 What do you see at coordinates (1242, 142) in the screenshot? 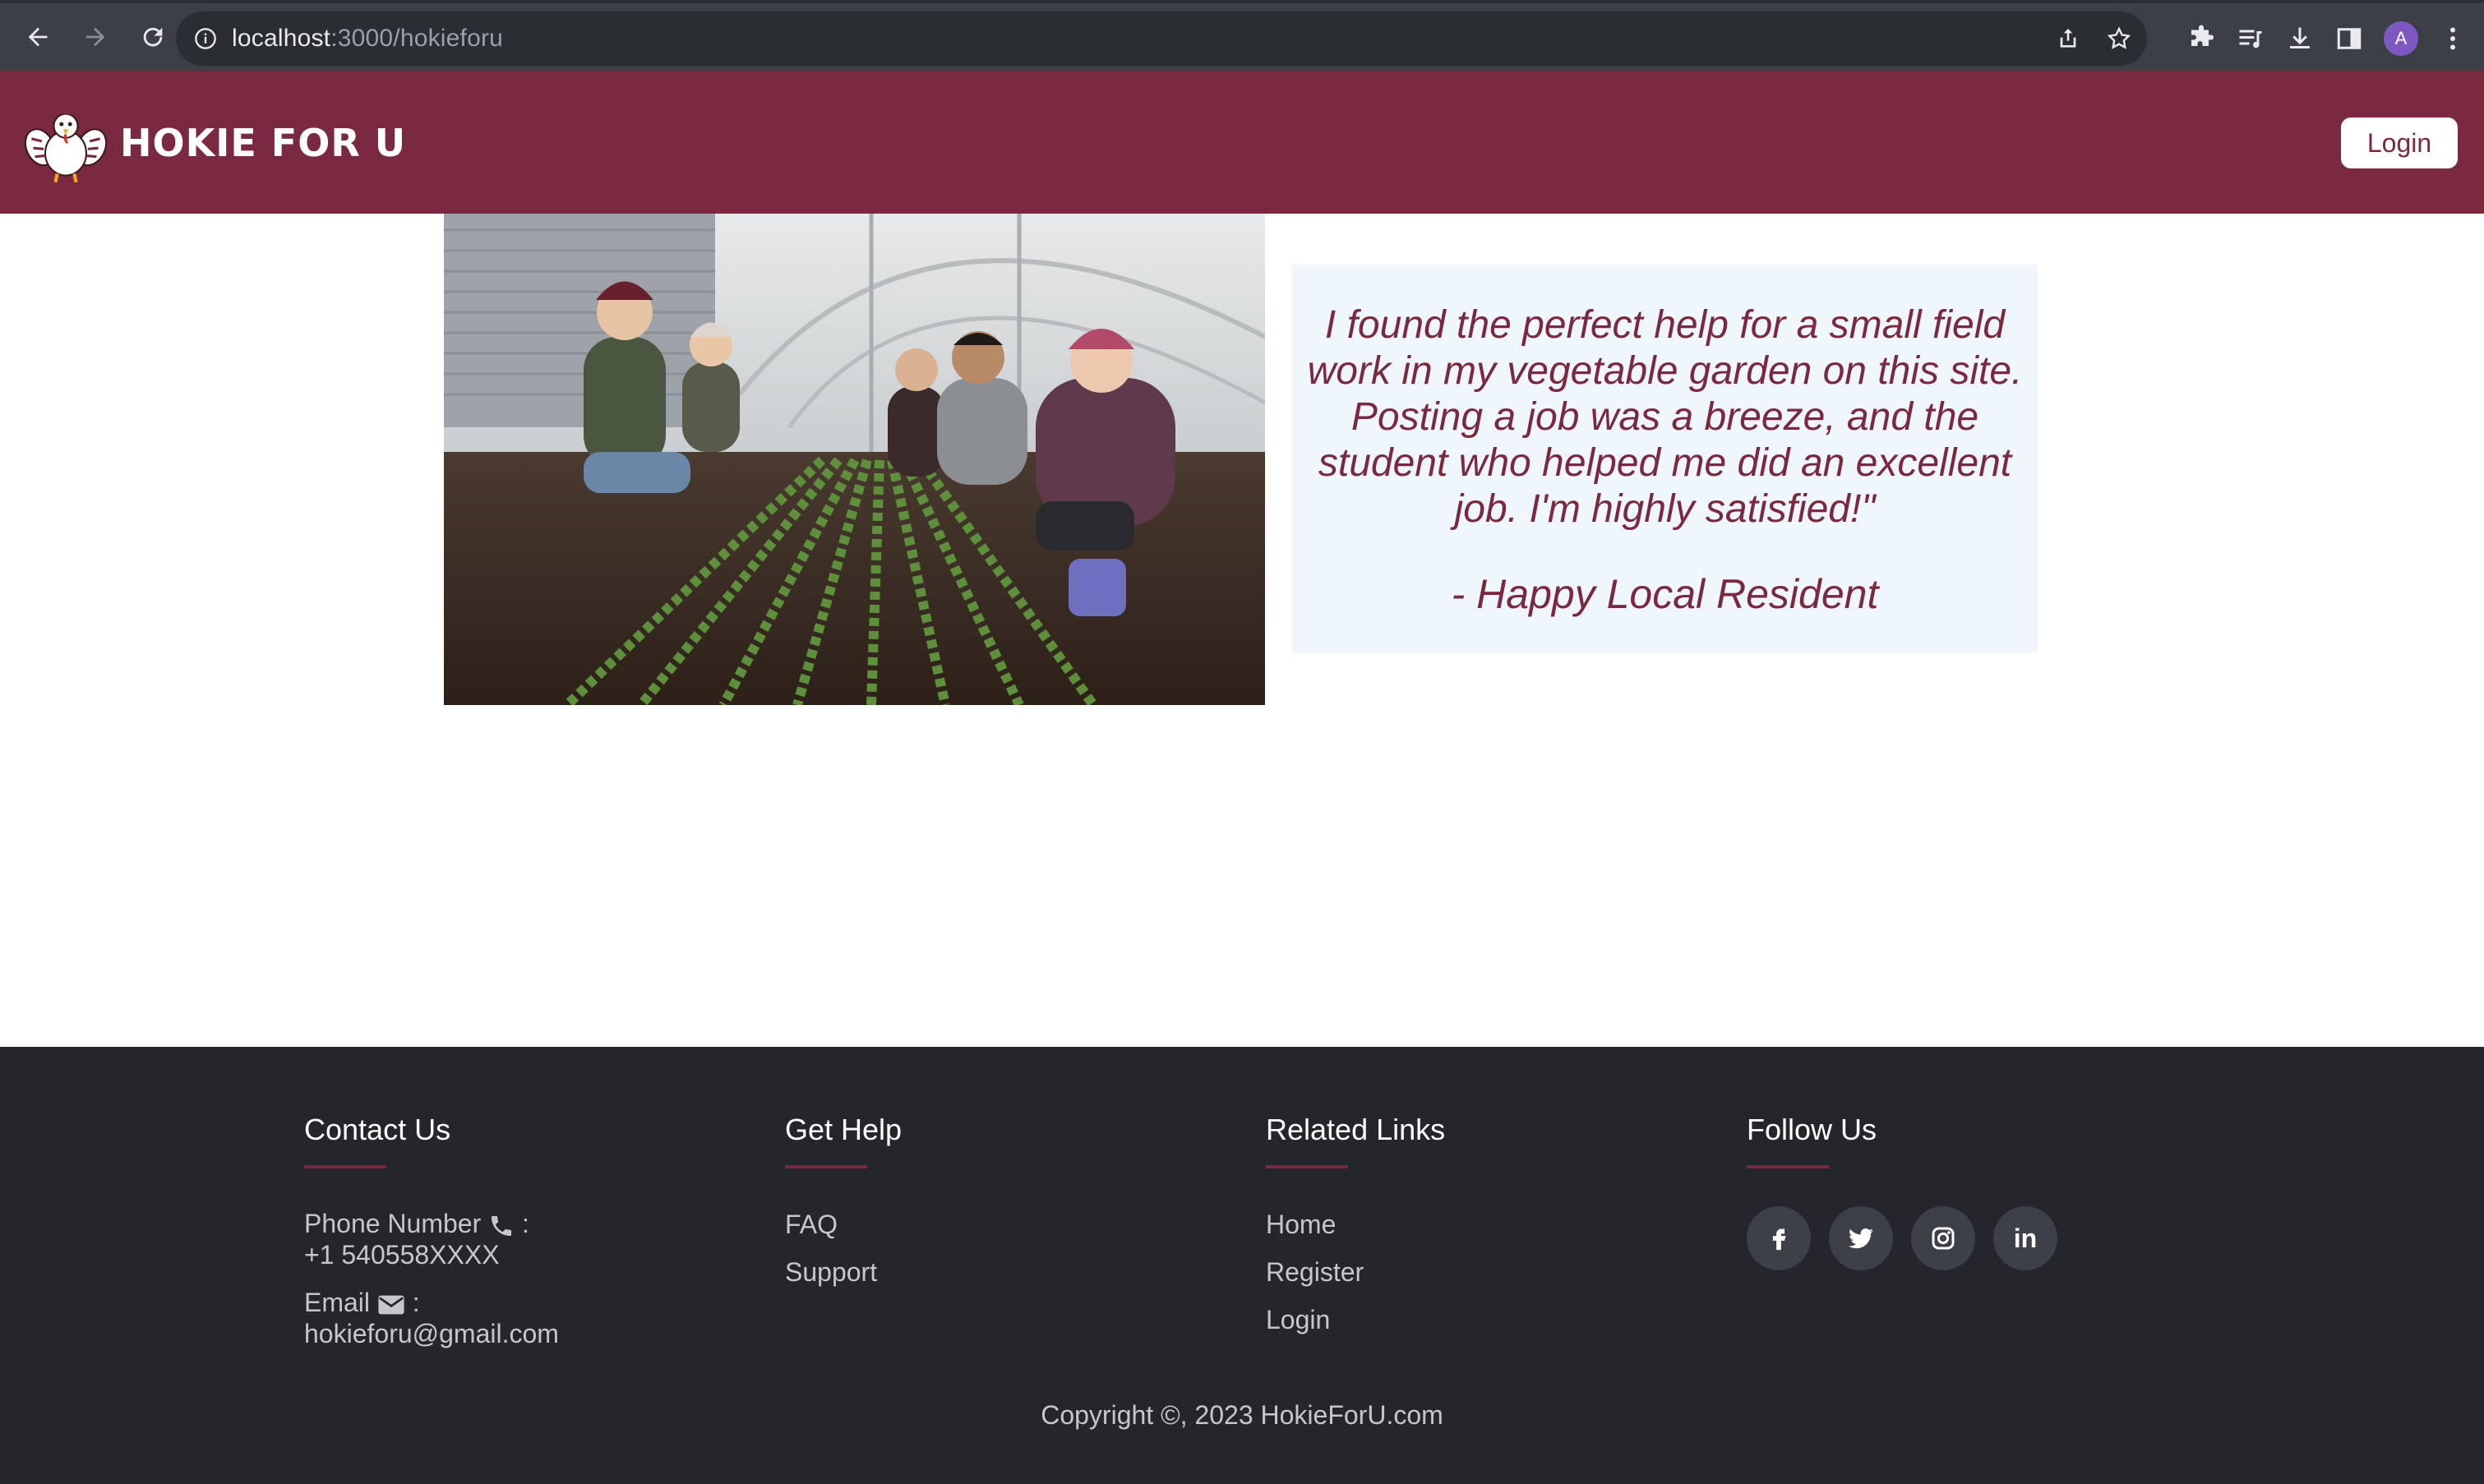
I see `site-header: HOKIE FOR U Login` at bounding box center [1242, 142].